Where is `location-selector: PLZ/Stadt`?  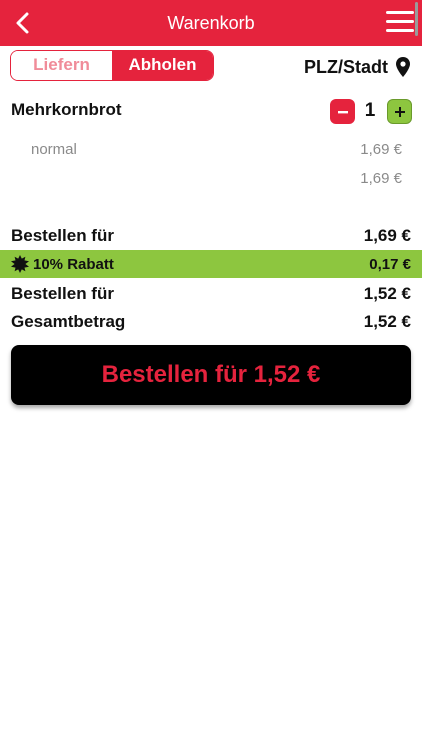
location-selector: PLZ/Stadt is located at coordinates (357, 67).